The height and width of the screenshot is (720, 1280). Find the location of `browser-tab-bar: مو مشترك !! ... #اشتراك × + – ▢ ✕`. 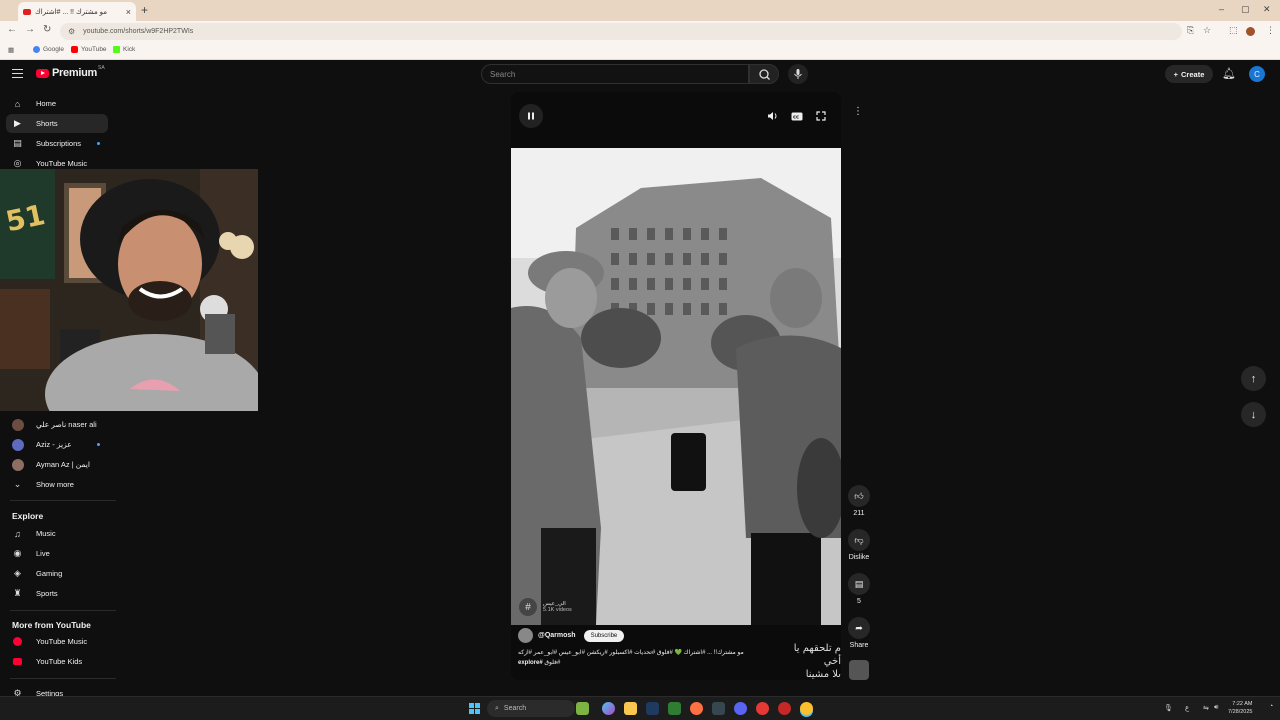

browser-tab-bar: مو مشترك !! ... #اشتراك × + – ▢ ✕ is located at coordinates (640, 10).